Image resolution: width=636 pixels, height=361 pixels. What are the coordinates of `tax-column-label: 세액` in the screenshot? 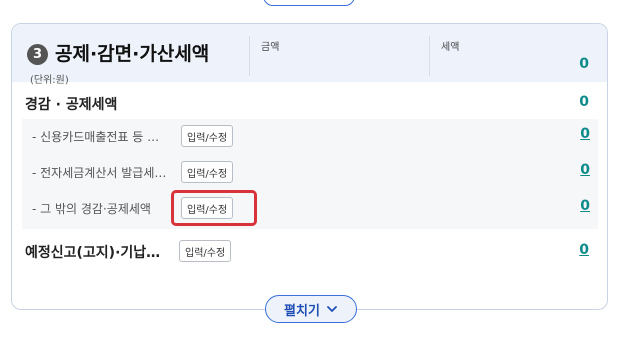 It's located at (450, 47).